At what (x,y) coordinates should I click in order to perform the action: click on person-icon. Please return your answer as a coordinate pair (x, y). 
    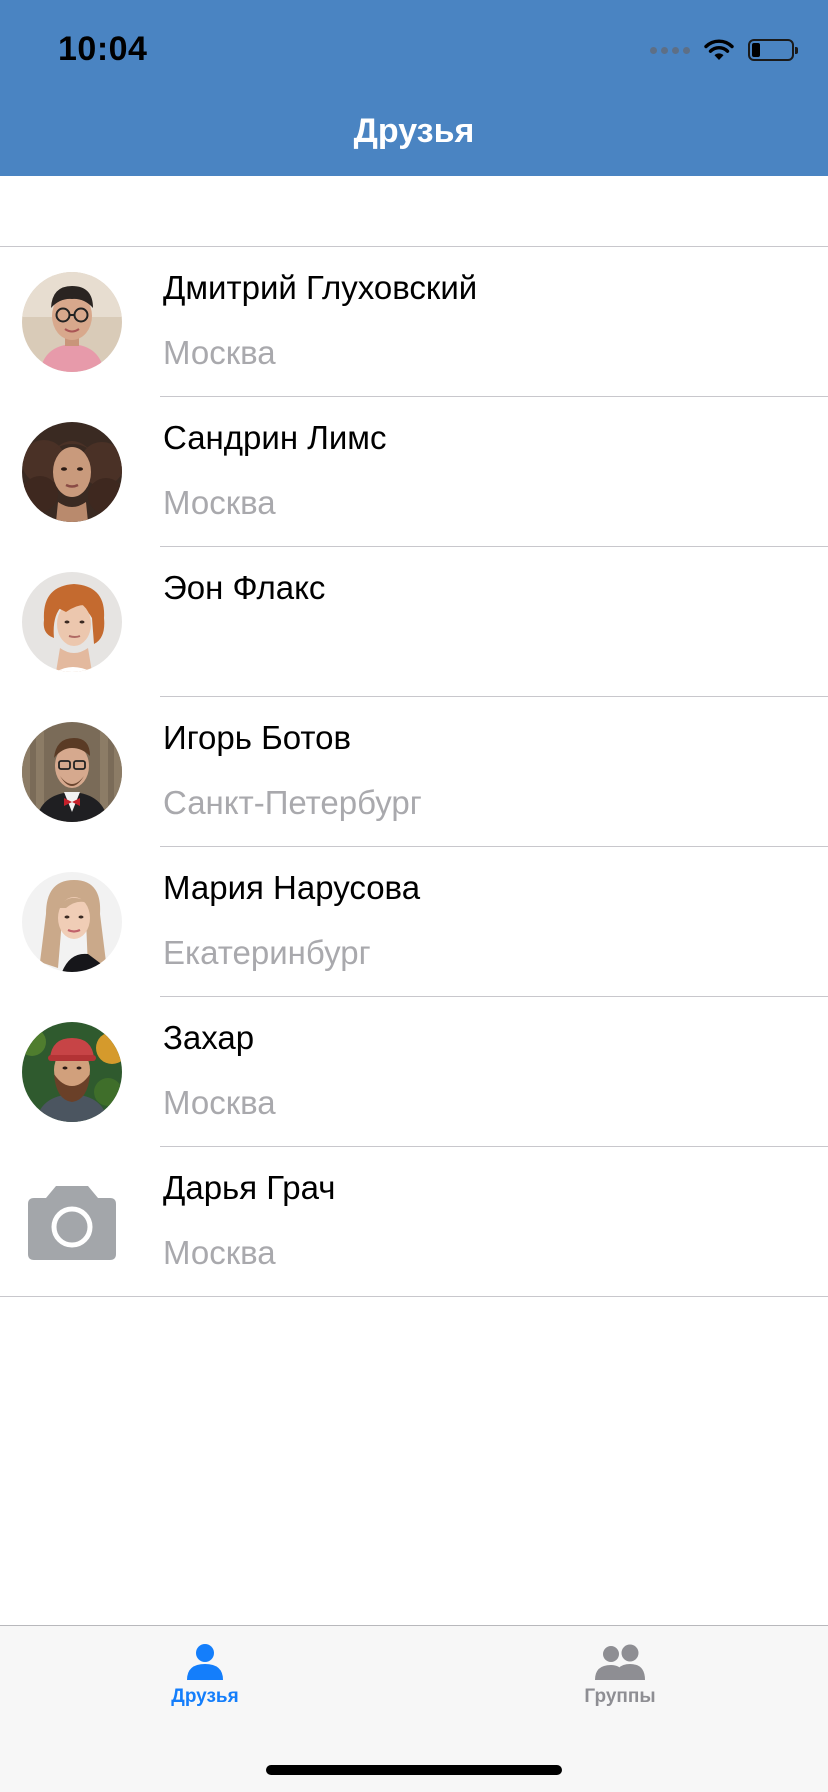
    Looking at the image, I should click on (205, 1662).